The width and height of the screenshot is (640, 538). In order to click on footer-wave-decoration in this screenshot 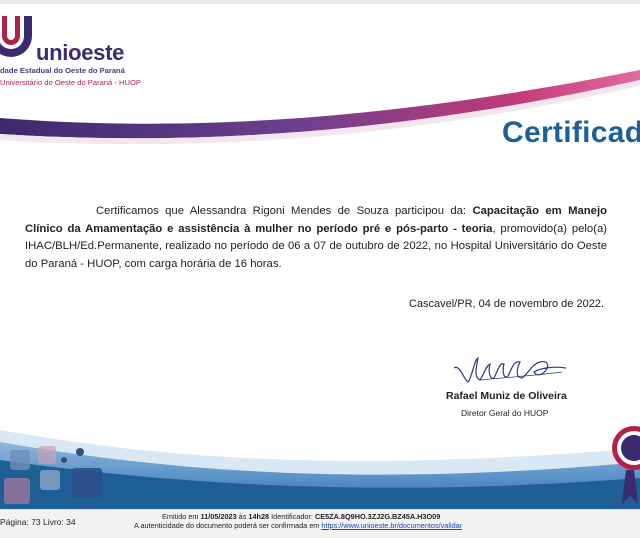, I will do `click(320, 470)`.